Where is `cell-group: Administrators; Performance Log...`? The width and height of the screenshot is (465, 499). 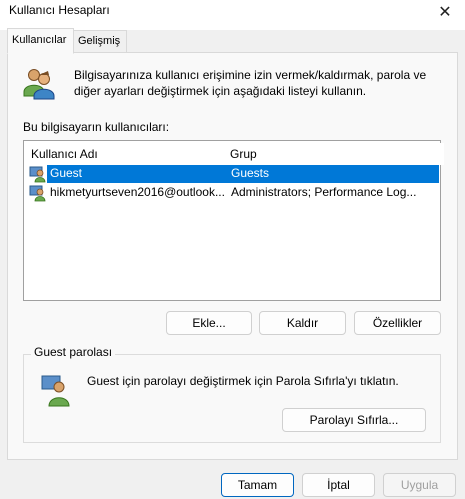
cell-group: Administrators; Performance Log... is located at coordinates (324, 192).